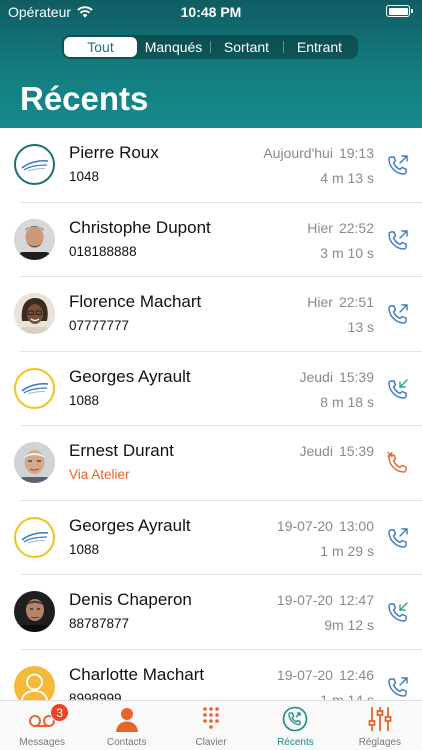 This screenshot has height=750, width=422. I want to click on contact-name: Ernest Durant, so click(121, 450).